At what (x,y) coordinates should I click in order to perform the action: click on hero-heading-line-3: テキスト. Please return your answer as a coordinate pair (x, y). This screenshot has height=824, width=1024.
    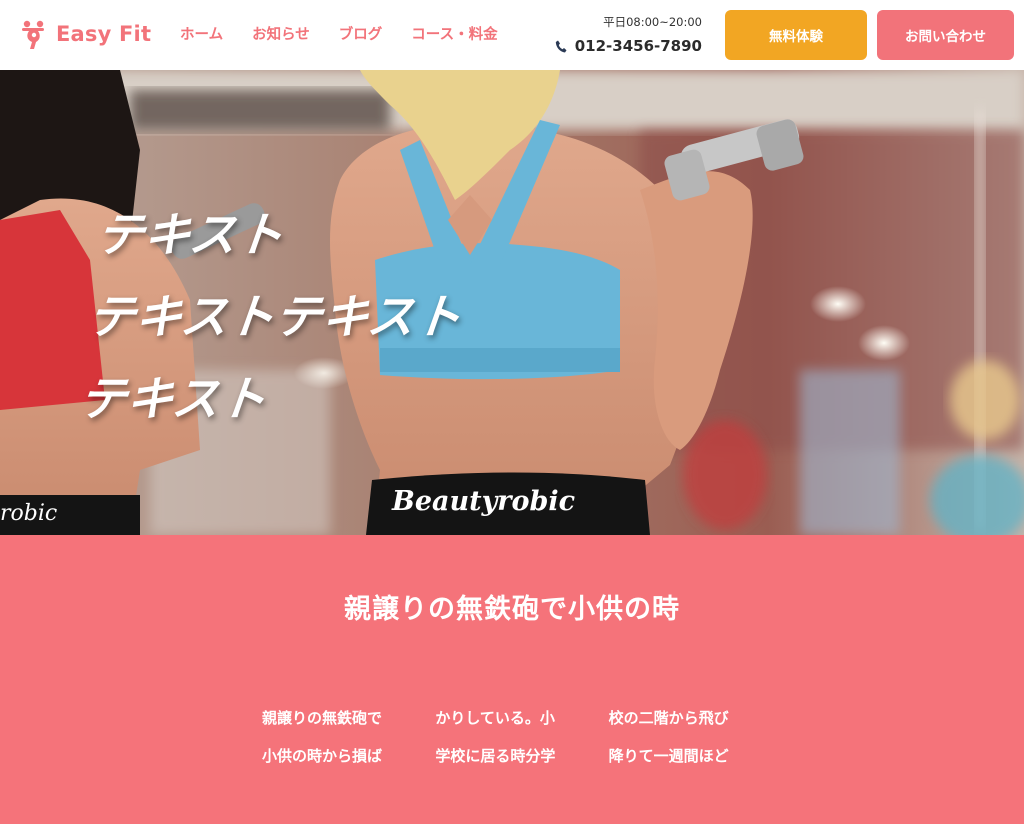
    Looking at the image, I should click on (172, 399).